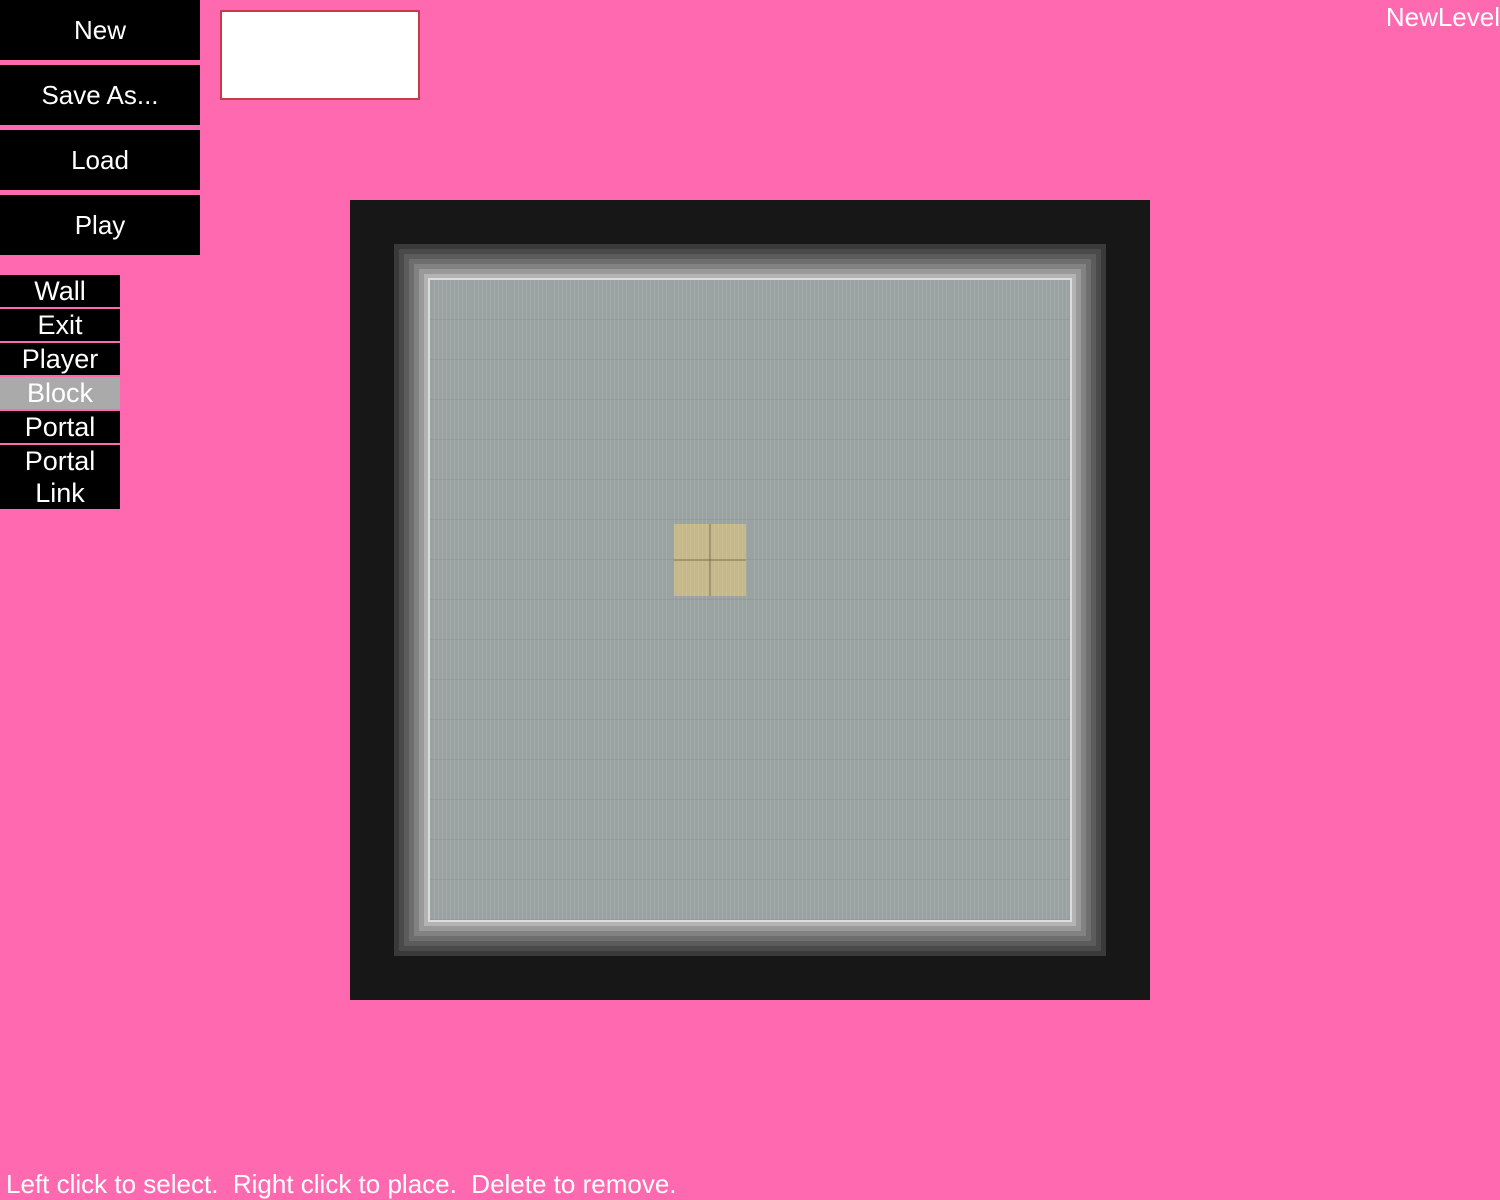  I want to click on level-name-input, so click(320, 55).